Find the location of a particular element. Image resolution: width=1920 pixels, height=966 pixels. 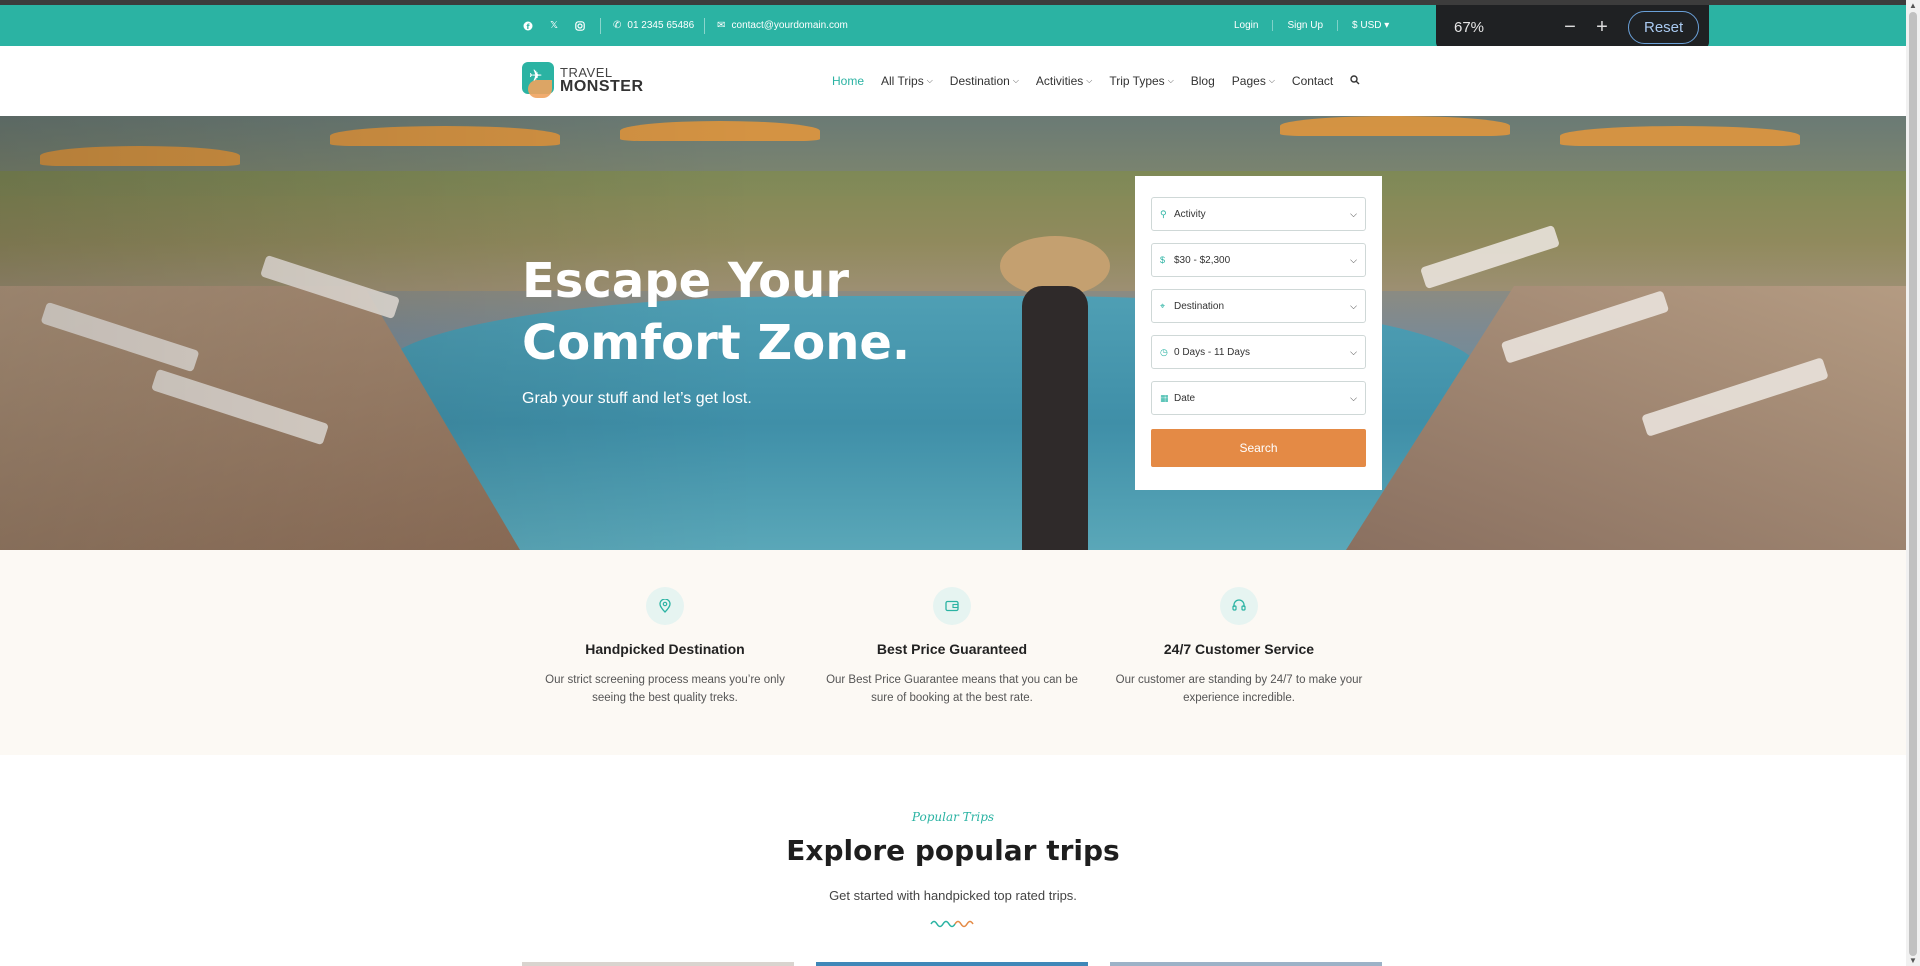

nav-pages: Pages ⌵ is located at coordinates (1253, 81).